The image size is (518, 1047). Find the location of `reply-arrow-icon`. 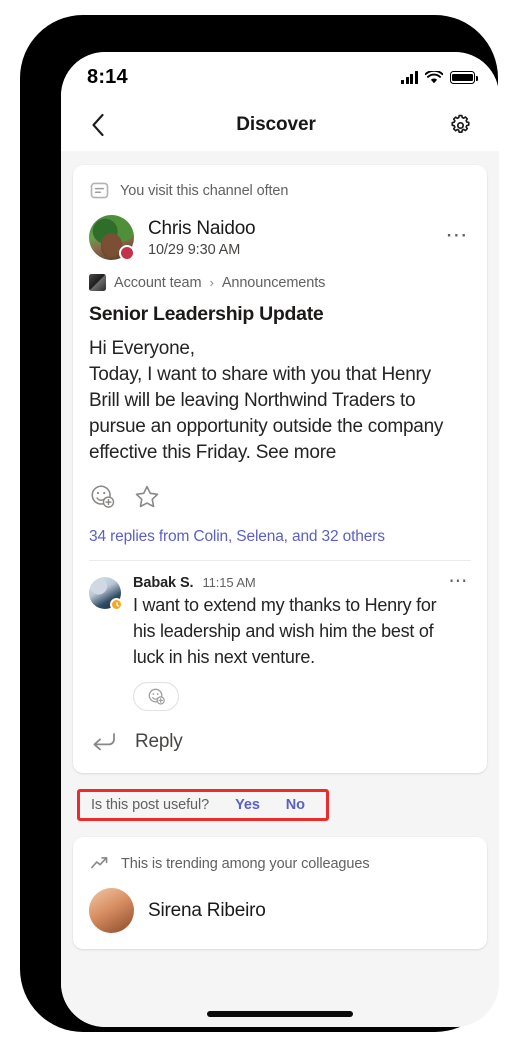

reply-arrow-icon is located at coordinates (104, 742).